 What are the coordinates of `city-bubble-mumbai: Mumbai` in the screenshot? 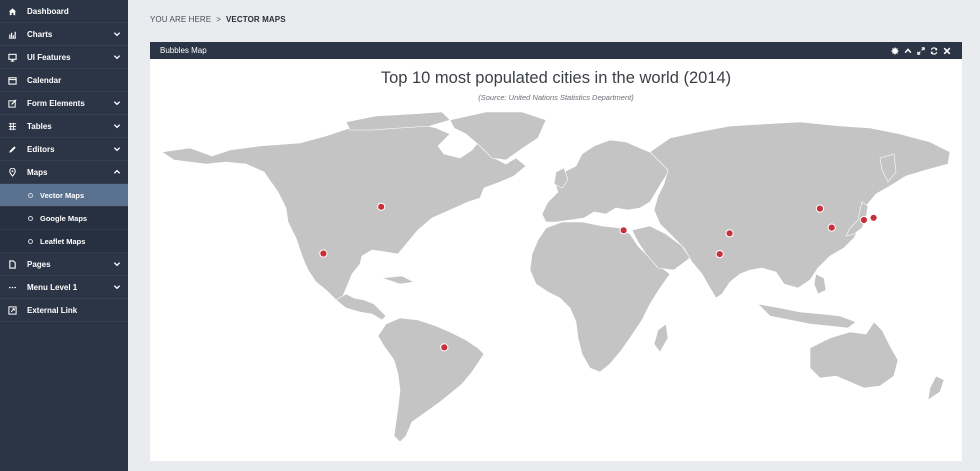 It's located at (719, 254).